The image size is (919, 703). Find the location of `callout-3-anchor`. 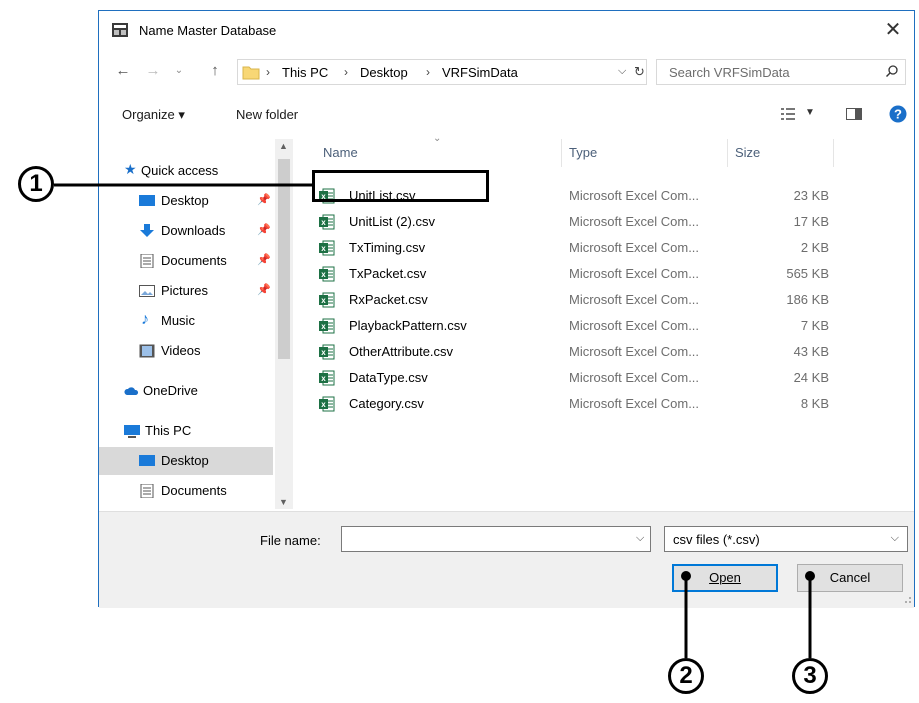

callout-3-anchor is located at coordinates (810, 576).